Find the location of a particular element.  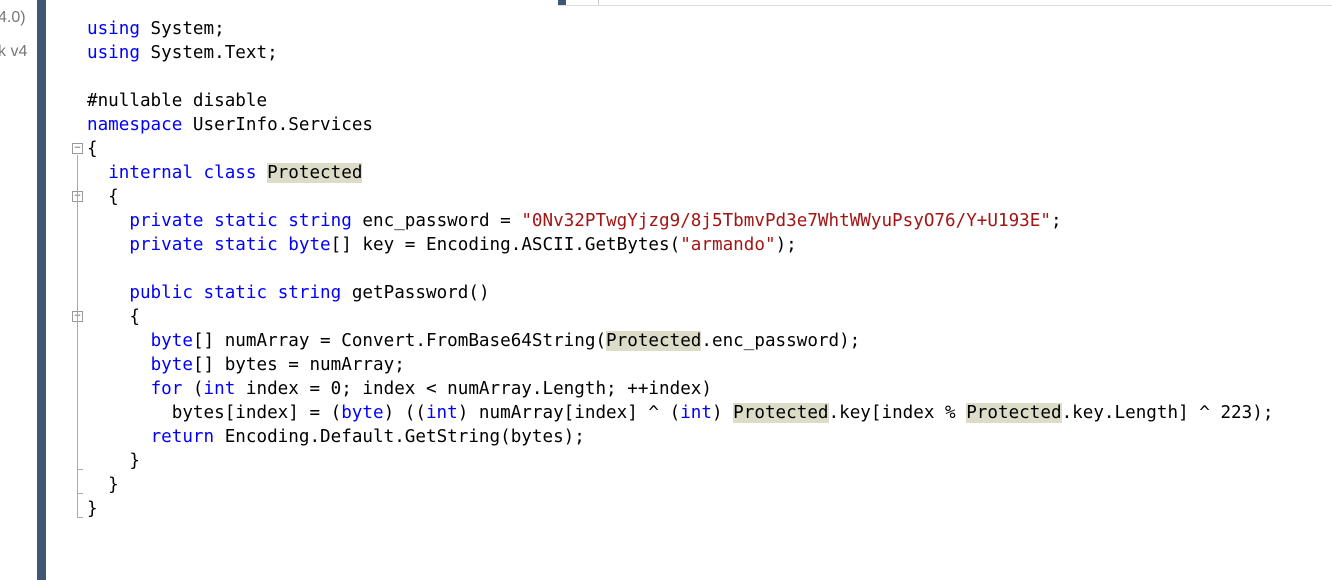

keyword-token: return is located at coordinates (182, 437).